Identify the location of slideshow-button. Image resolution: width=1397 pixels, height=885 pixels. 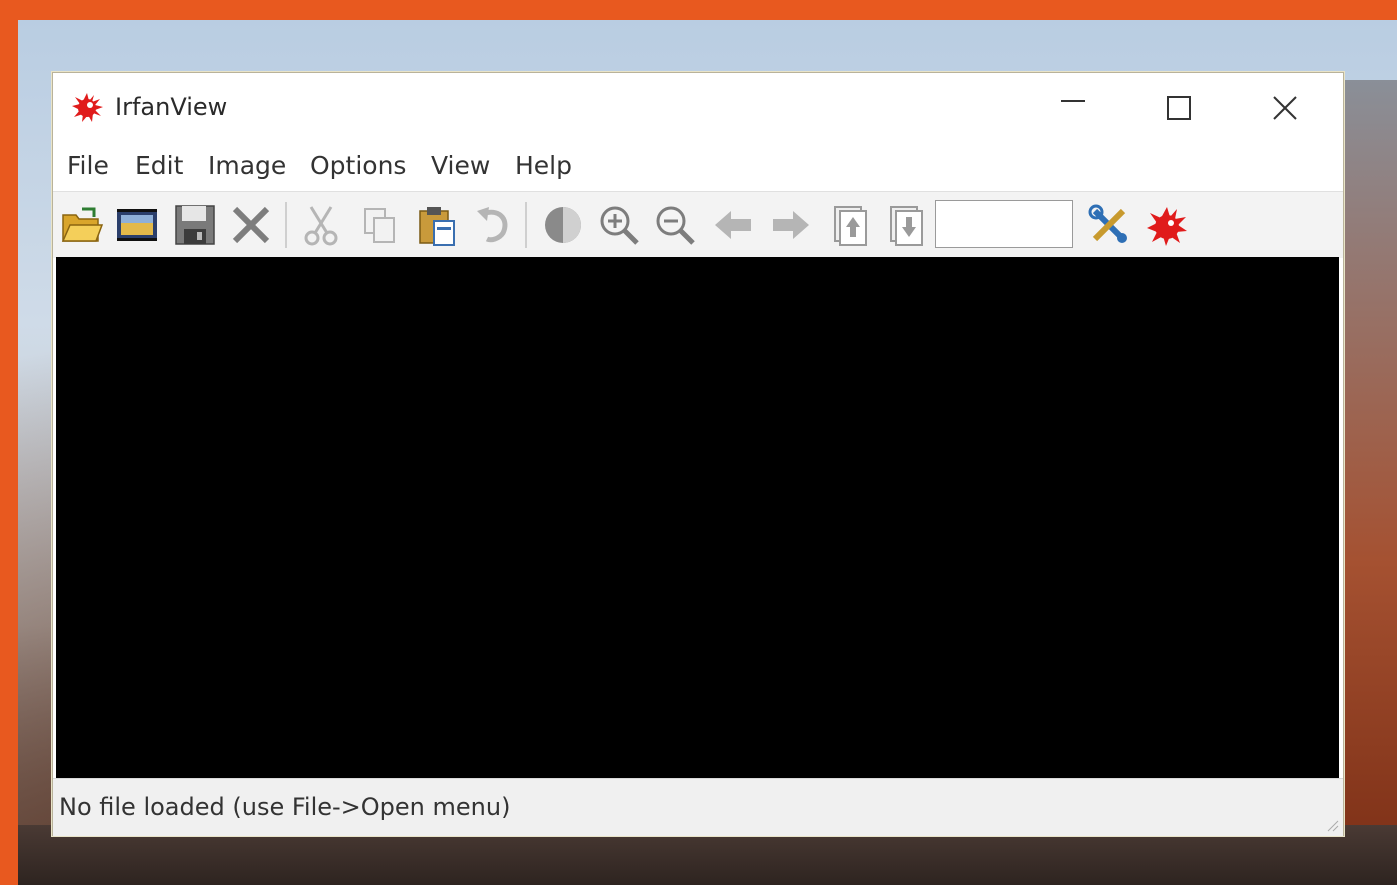
(137, 225).